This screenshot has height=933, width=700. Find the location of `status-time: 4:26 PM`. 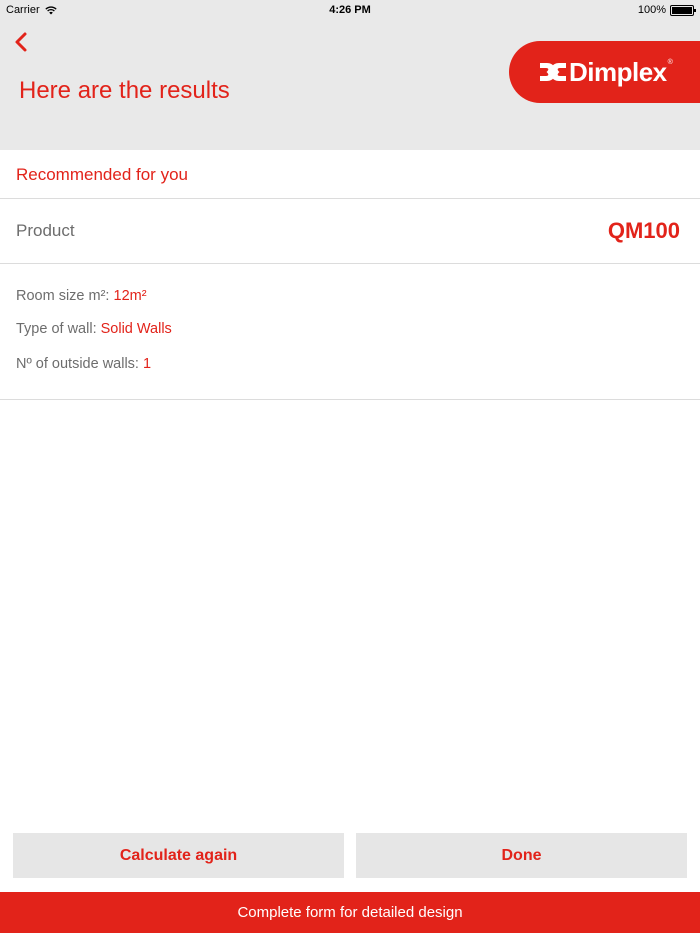

status-time: 4:26 PM is located at coordinates (350, 10).